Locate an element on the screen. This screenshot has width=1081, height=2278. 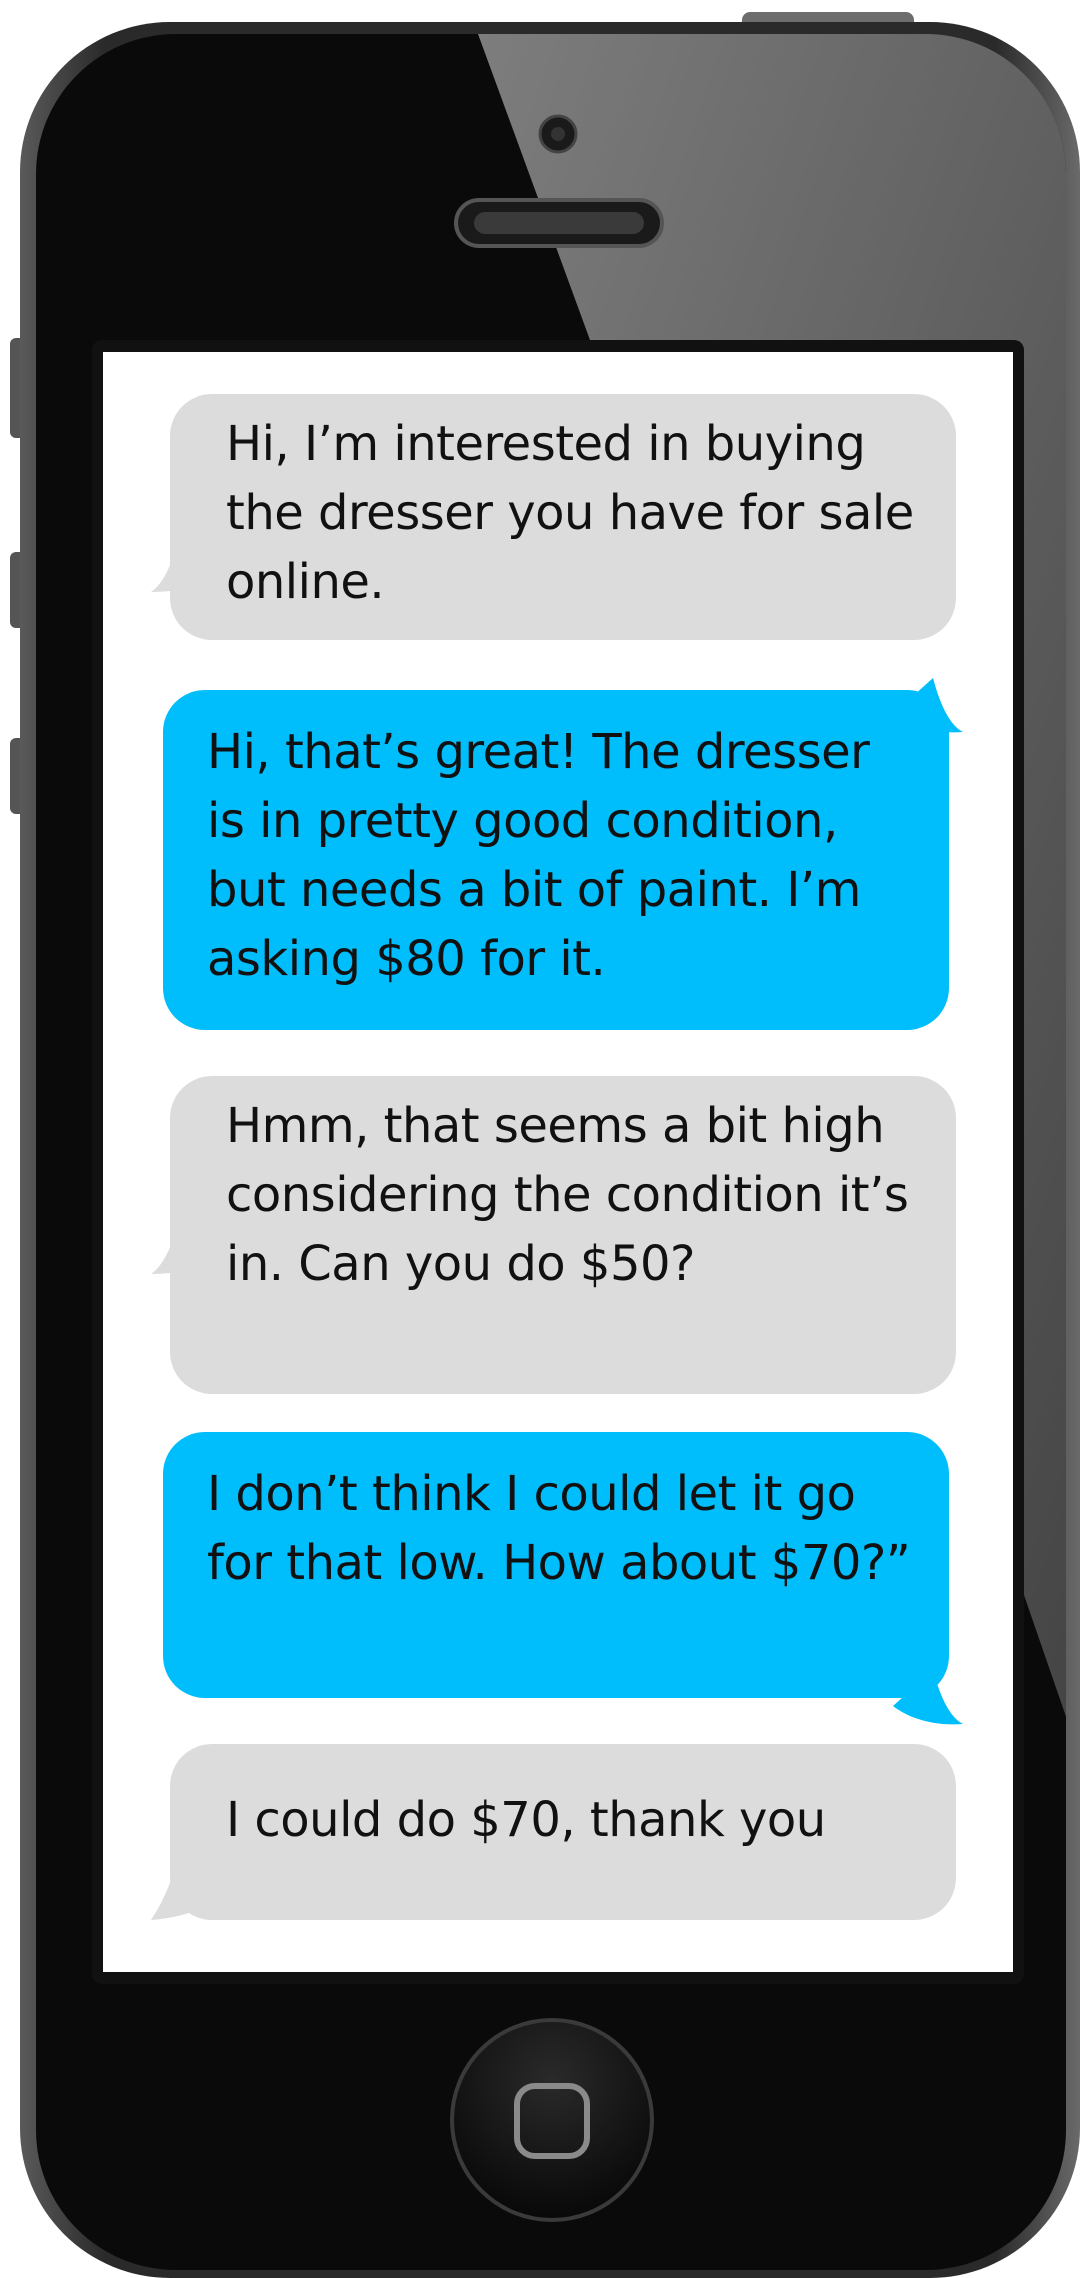
message-bubble-received: I could do $70, thank you is located at coordinates (563, 1832).